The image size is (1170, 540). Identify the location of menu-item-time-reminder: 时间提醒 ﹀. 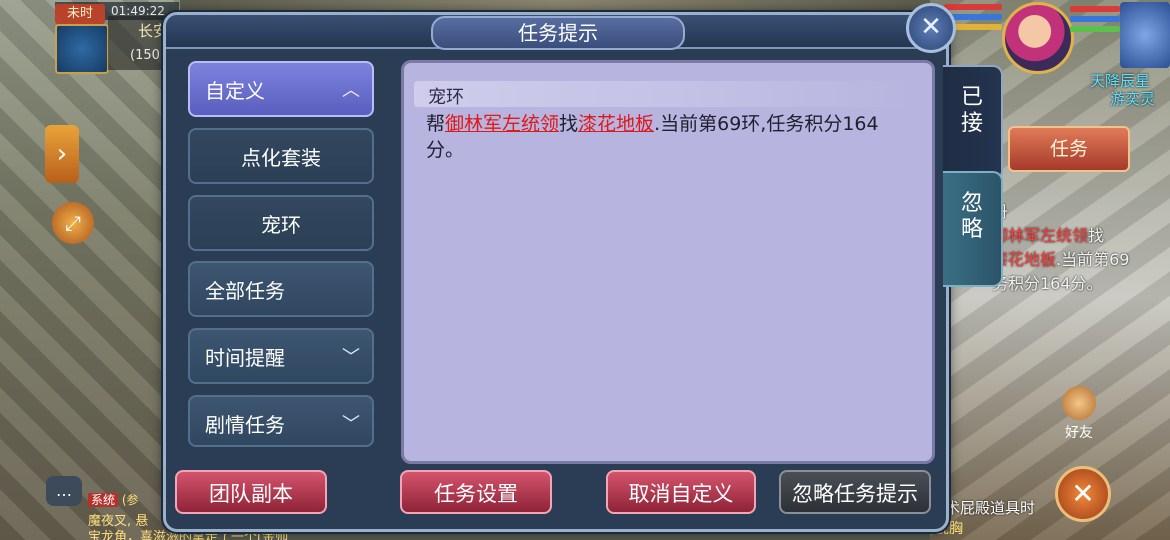
(281, 356).